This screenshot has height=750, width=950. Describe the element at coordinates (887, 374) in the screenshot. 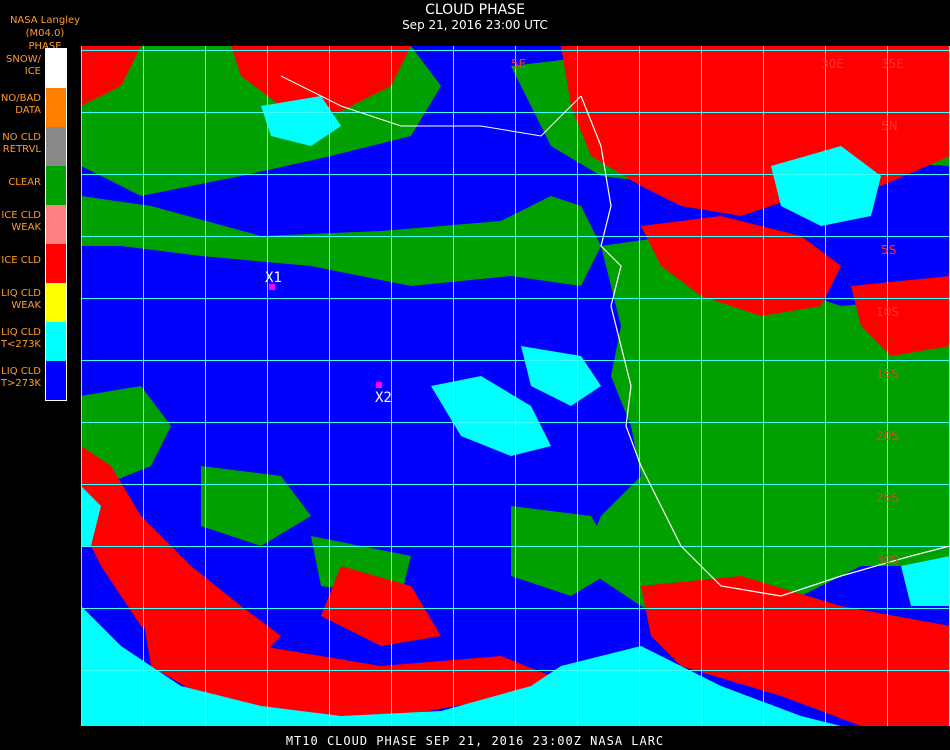

I see `lat-label-15s: 15S` at that location.